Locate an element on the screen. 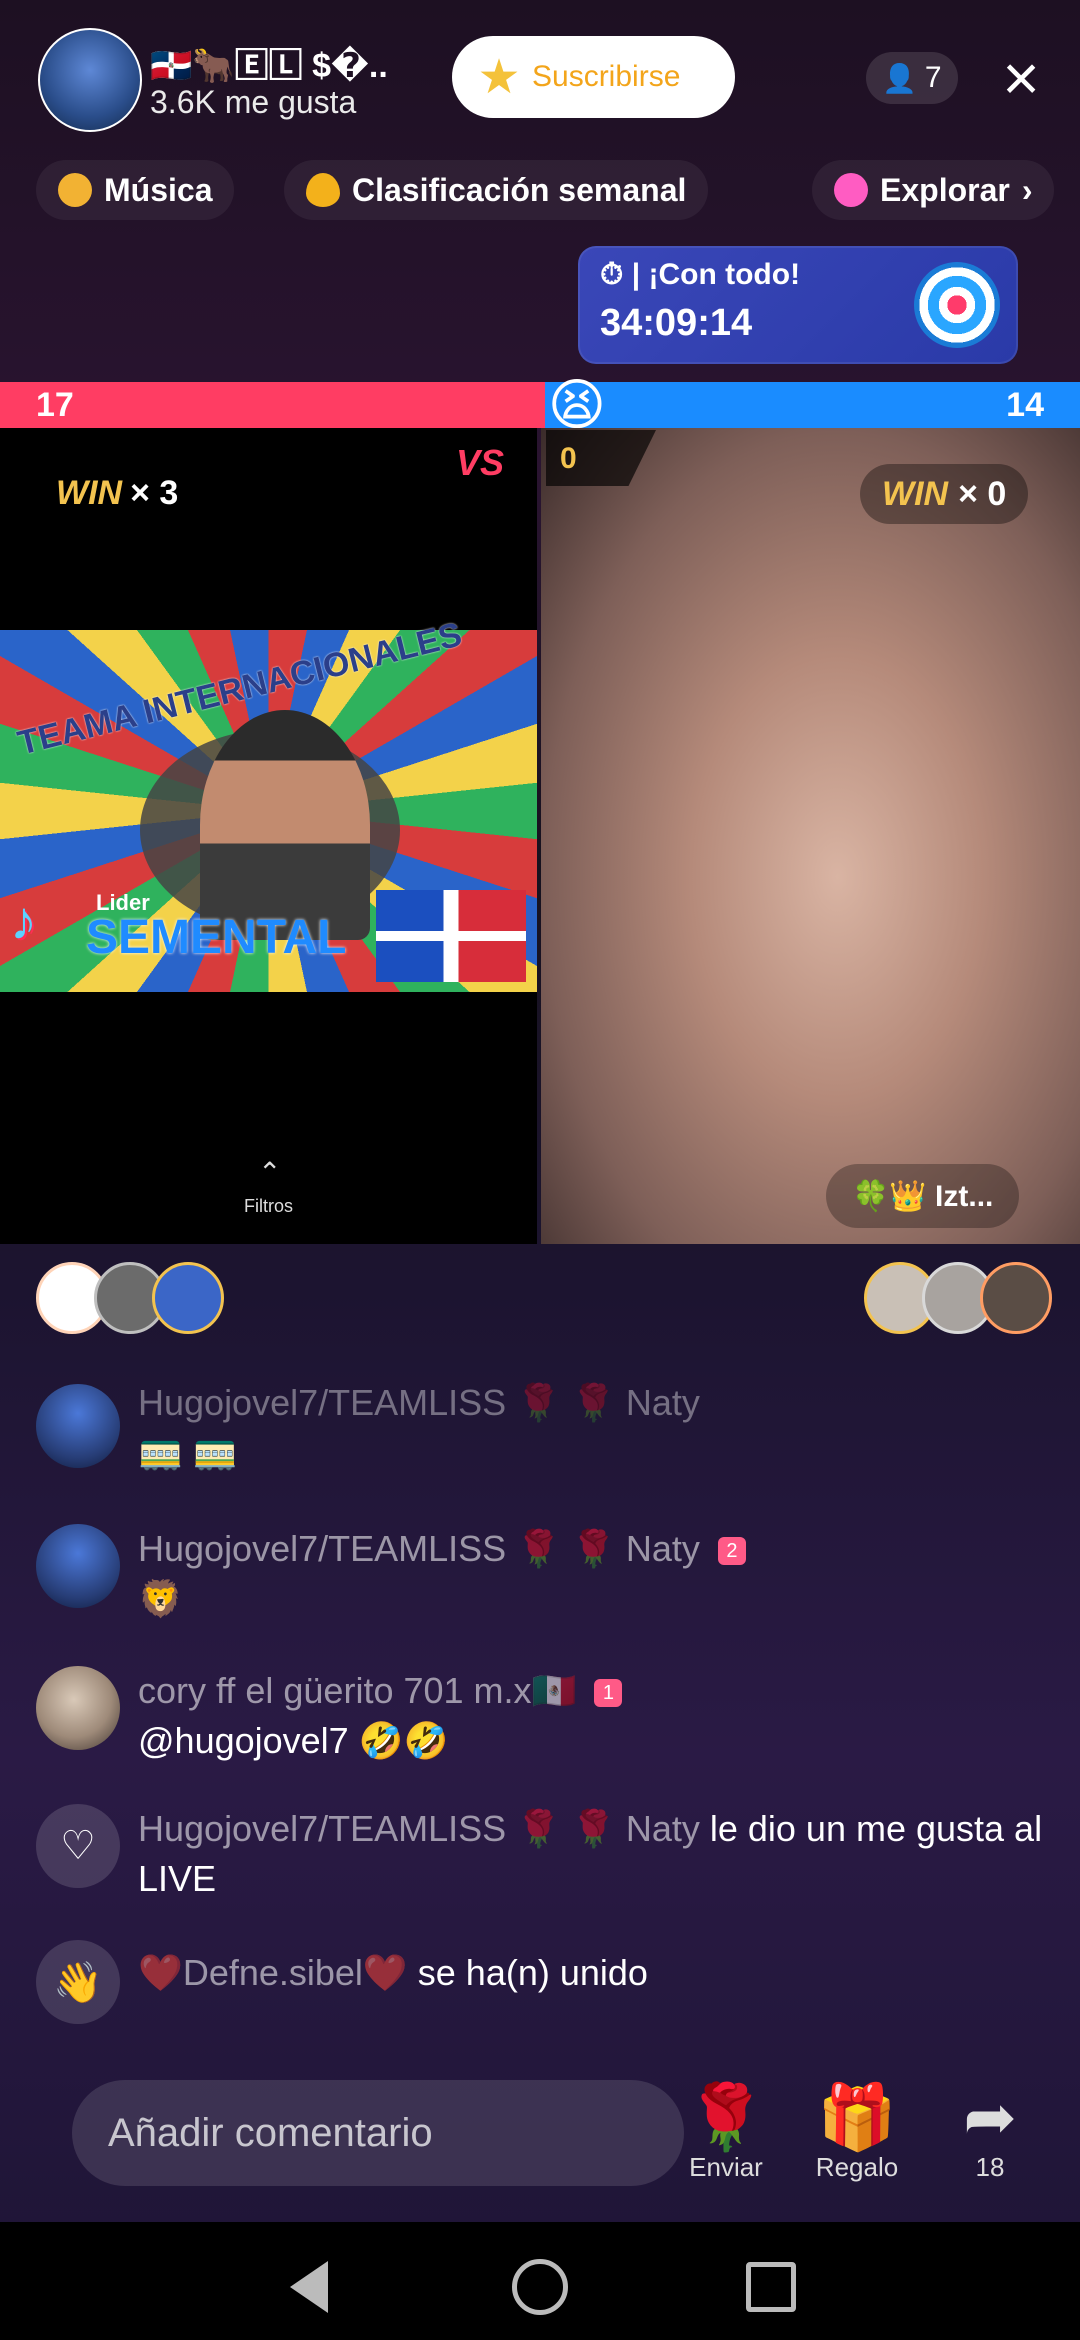  event-card: ⏱ | ¡Con todo! 34:09:14 is located at coordinates (798, 305).